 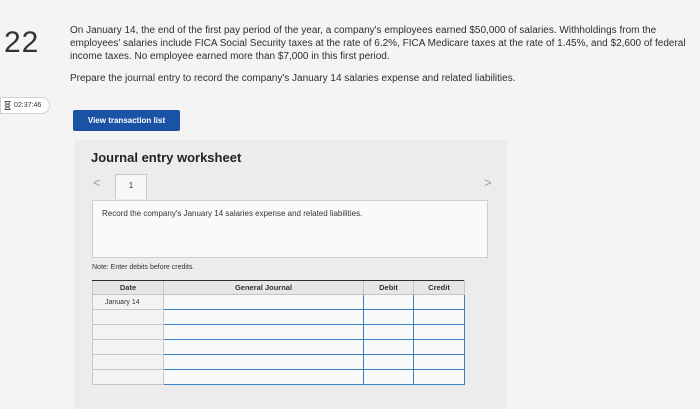 I want to click on view-transaction-list-button: View transaction list, so click(x=126, y=120).